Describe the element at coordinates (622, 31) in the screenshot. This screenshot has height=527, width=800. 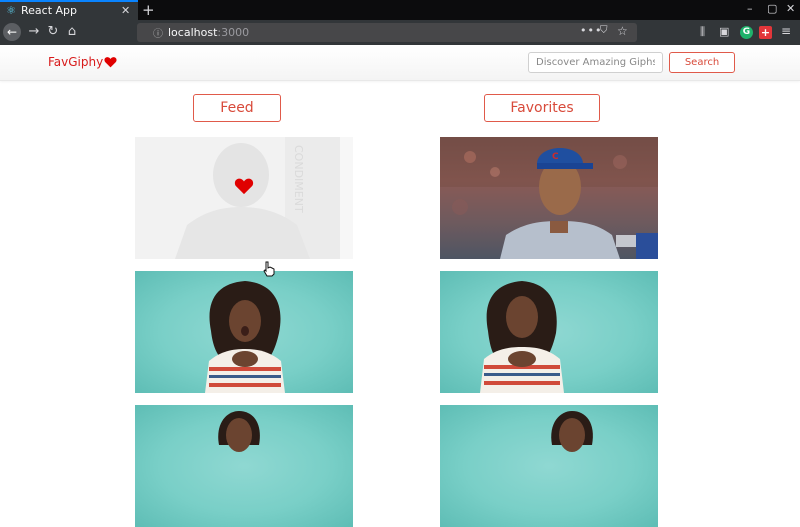
I see `bookmark-star-icon: ☆` at that location.